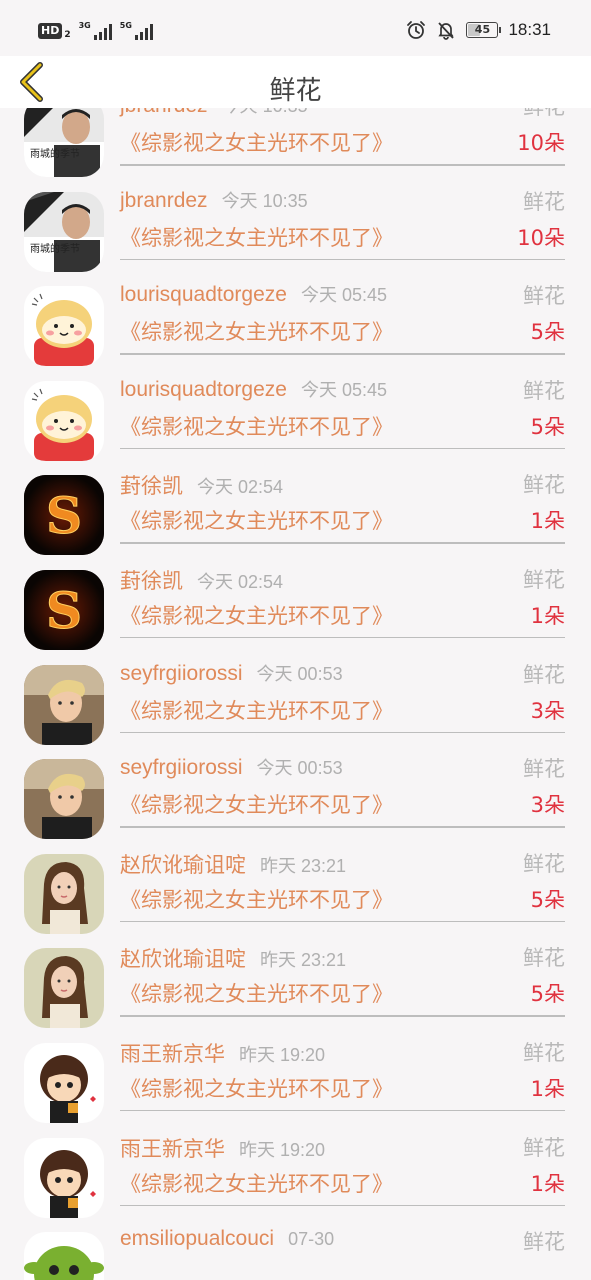 This screenshot has width=591, height=1280. I want to click on record-row: emsiliopualcouci 07-30 鲜花, so click(295, 1246).